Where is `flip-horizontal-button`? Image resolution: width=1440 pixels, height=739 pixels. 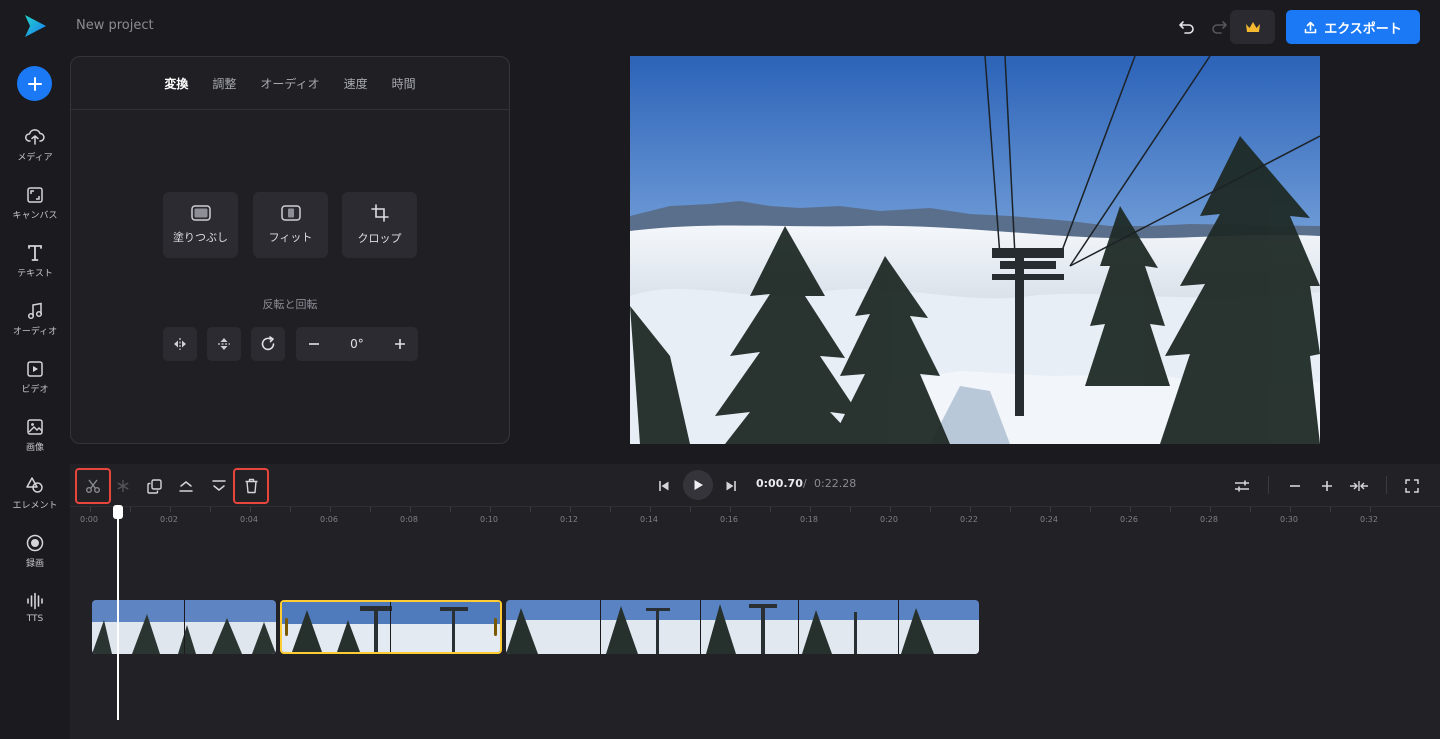
flip-horizontal-button is located at coordinates (180, 344).